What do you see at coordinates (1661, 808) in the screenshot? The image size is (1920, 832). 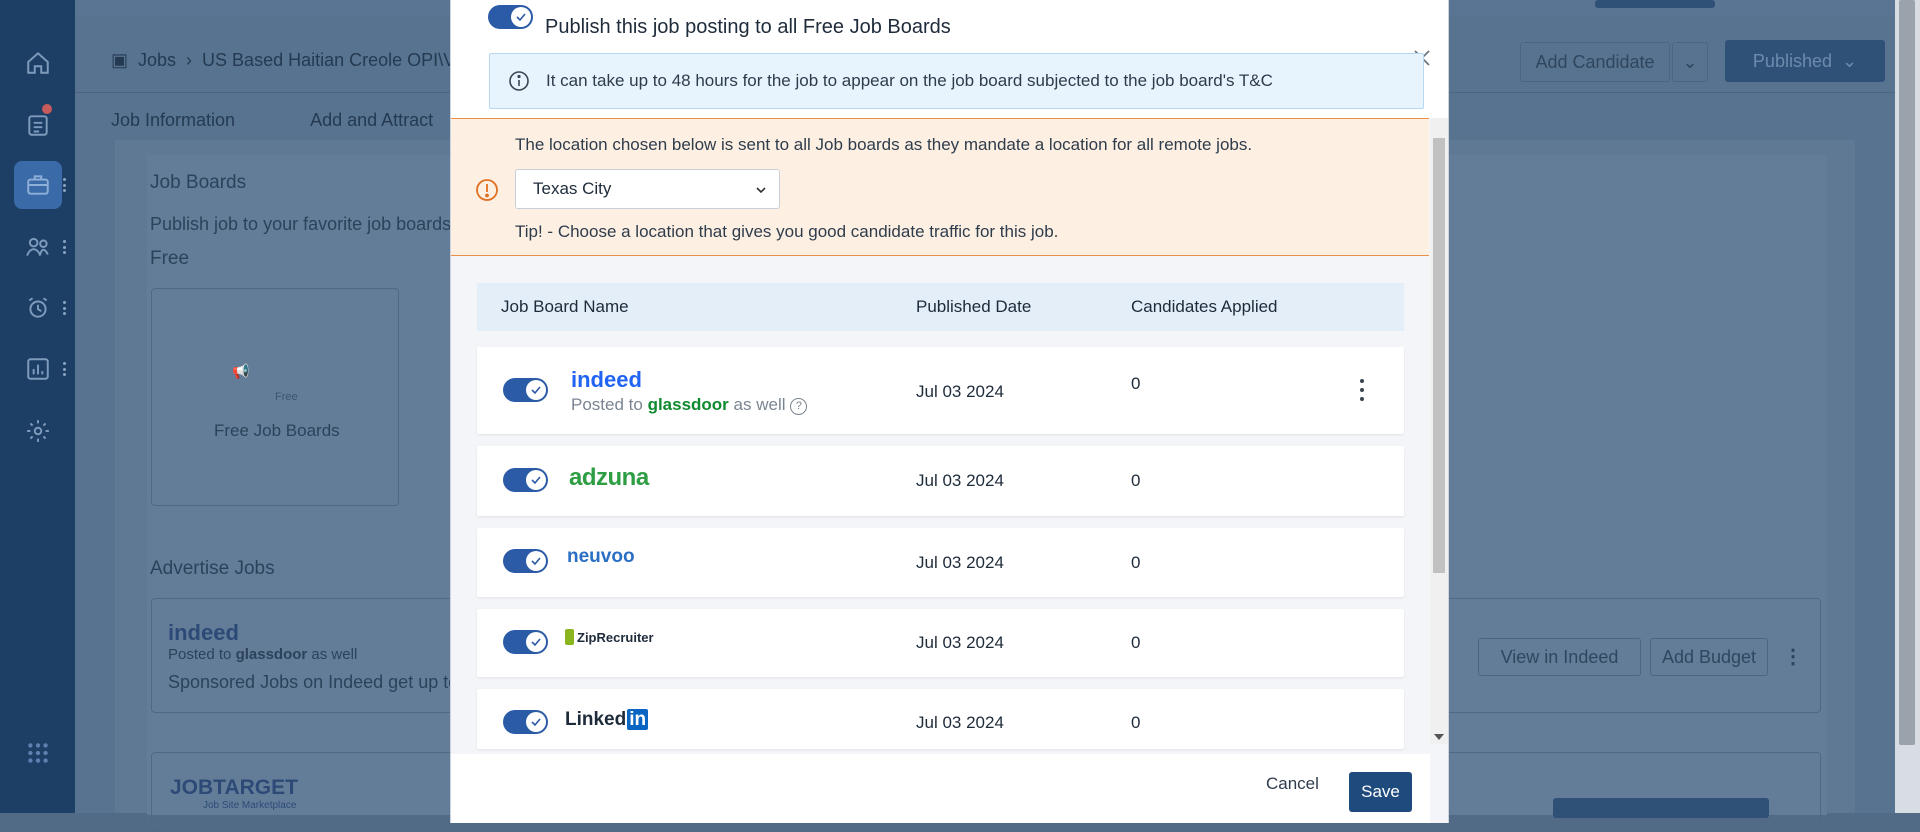 I see `jobtarget-button` at bounding box center [1661, 808].